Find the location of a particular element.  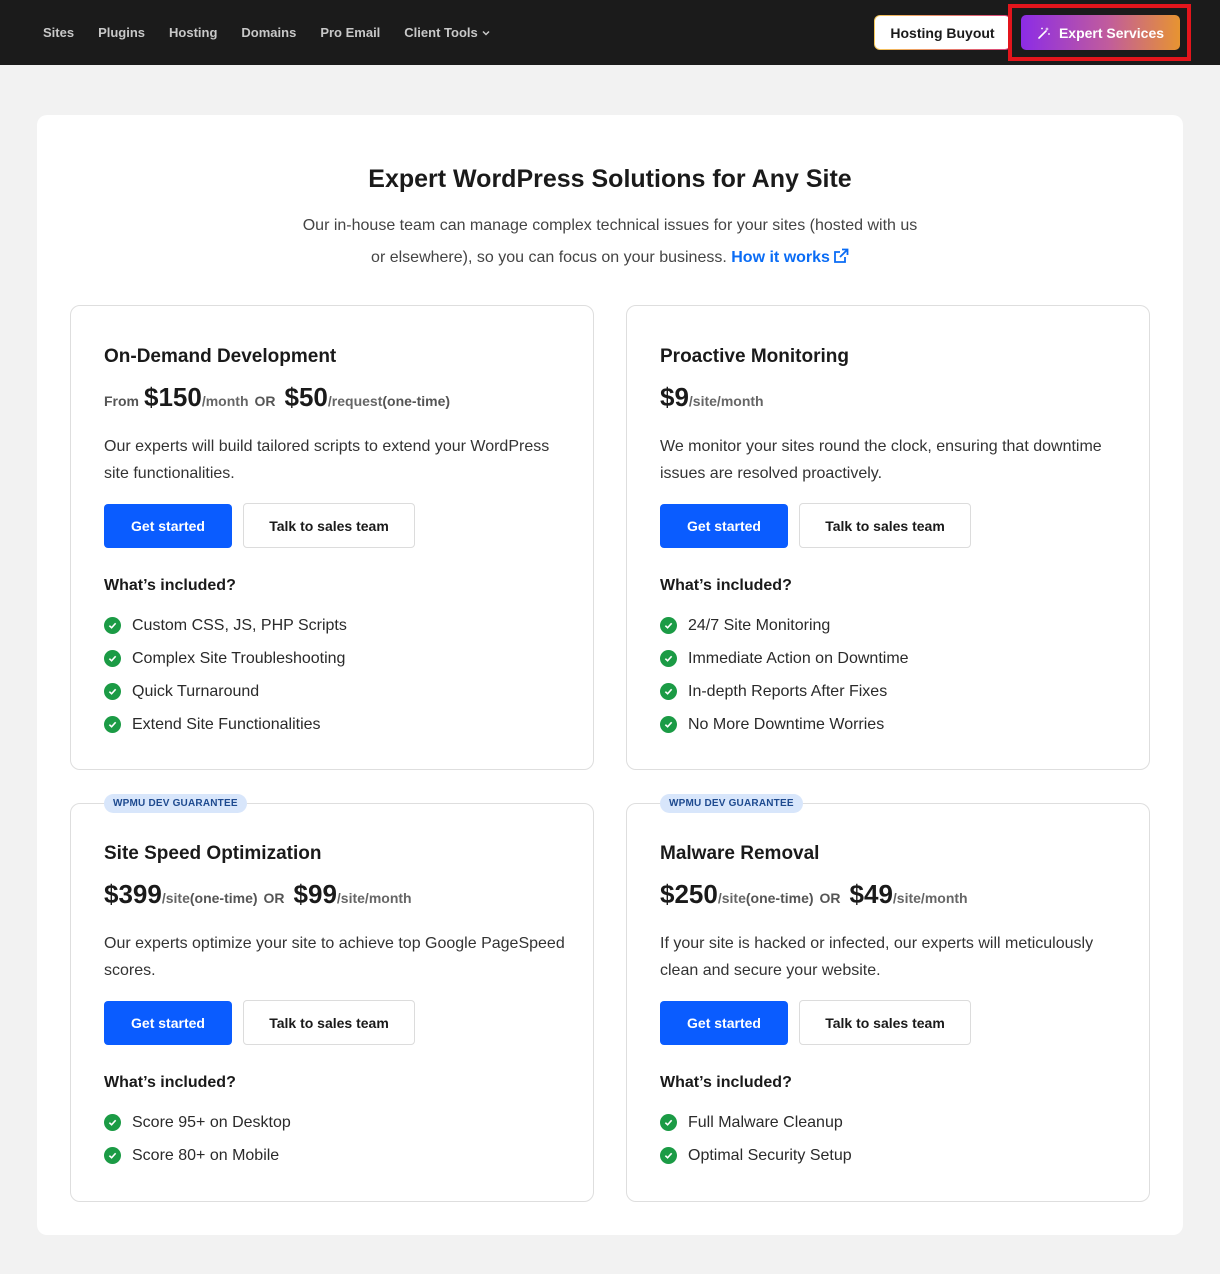

feature-label: Score 80+ on Mobile is located at coordinates (206, 1155).